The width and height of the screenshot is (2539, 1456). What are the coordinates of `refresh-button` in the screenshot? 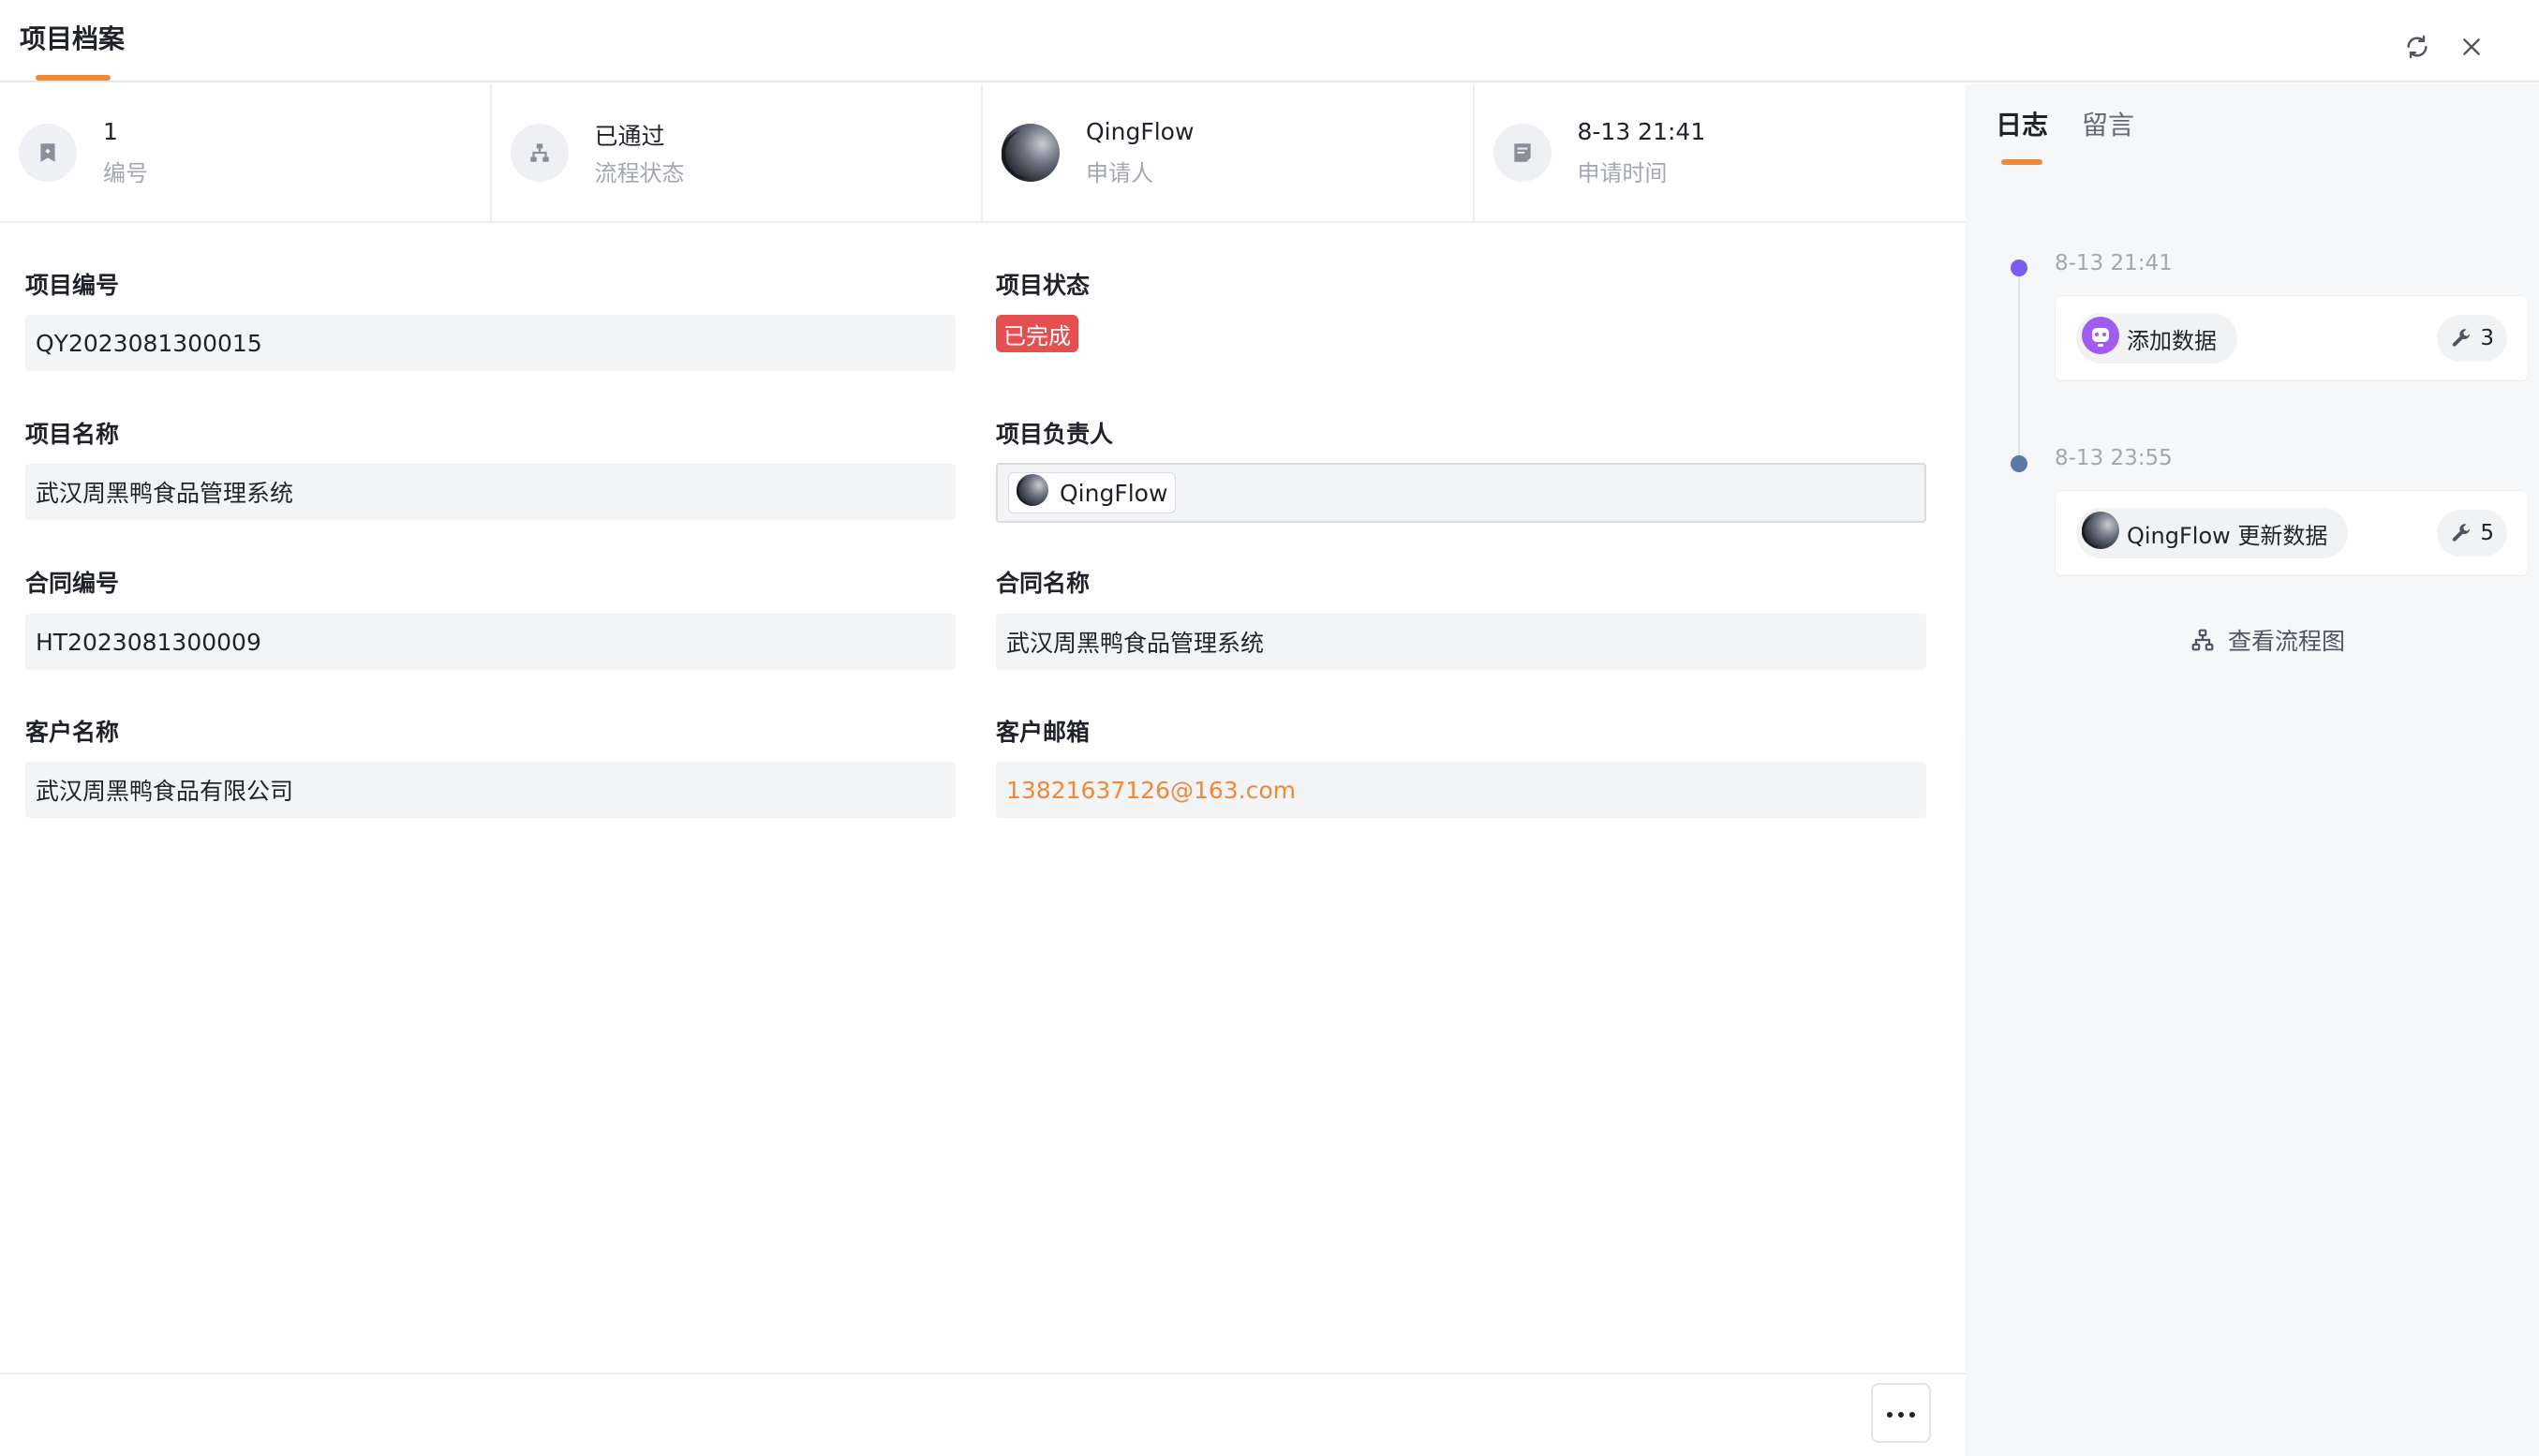 It's located at (2417, 47).